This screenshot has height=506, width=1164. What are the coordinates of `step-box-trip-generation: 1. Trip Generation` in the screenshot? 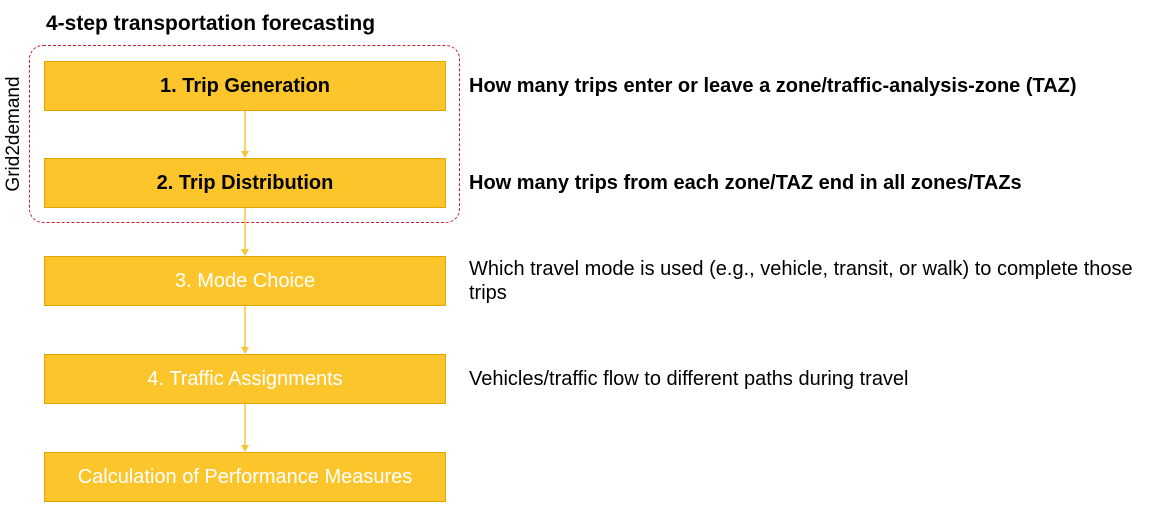 It's located at (245, 86).